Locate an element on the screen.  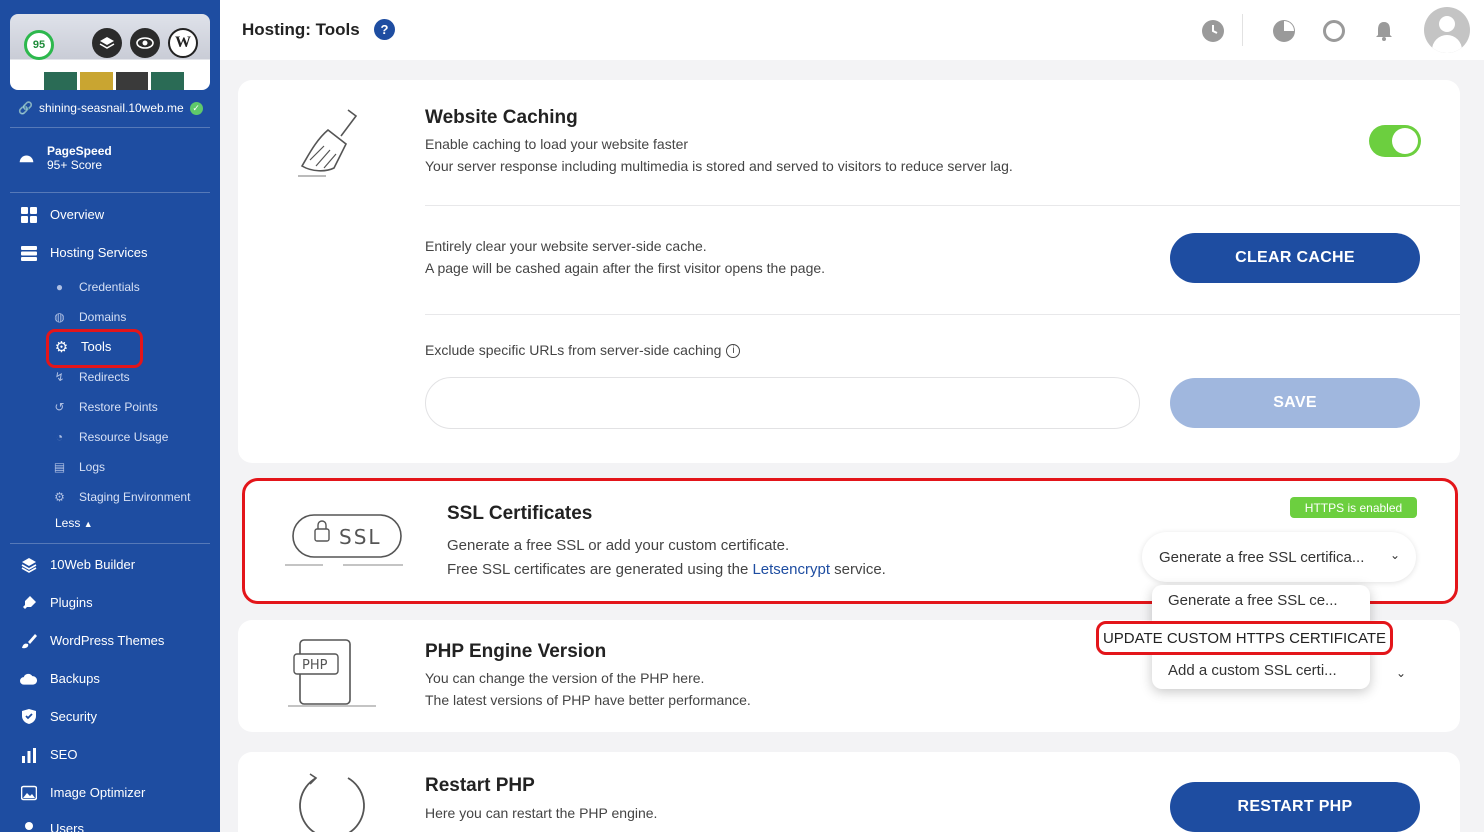
nav-label: Overview is located at coordinates (77, 214).